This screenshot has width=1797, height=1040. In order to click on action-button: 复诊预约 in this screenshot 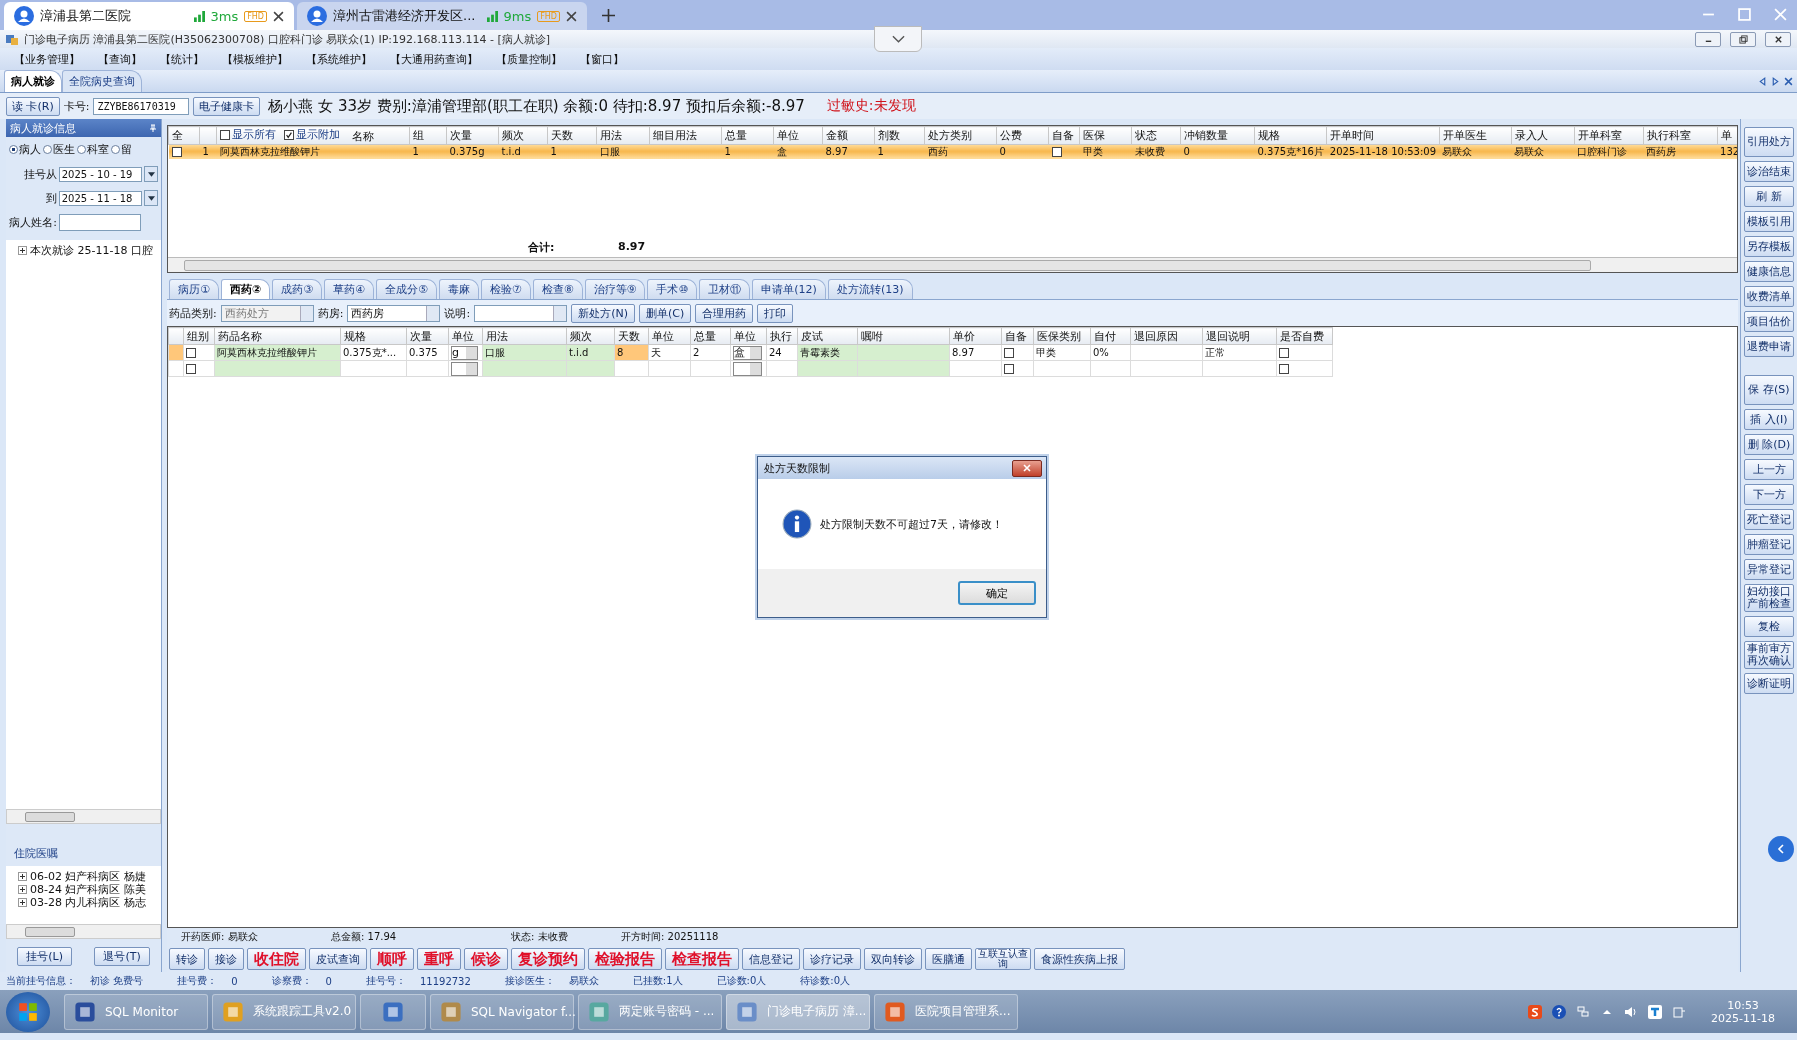, I will do `click(548, 959)`.